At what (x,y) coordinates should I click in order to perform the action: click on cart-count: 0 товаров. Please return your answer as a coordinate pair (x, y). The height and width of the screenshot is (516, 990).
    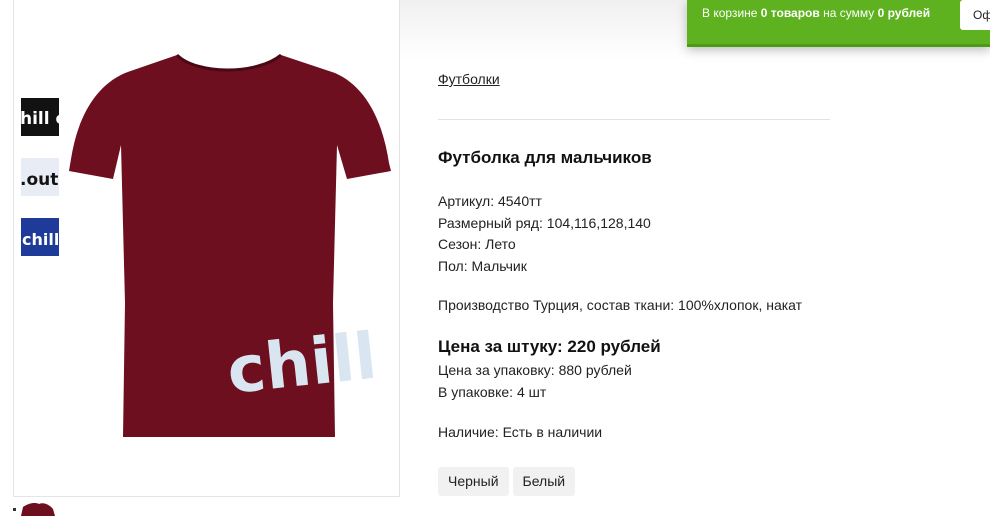
    Looking at the image, I should click on (790, 13).